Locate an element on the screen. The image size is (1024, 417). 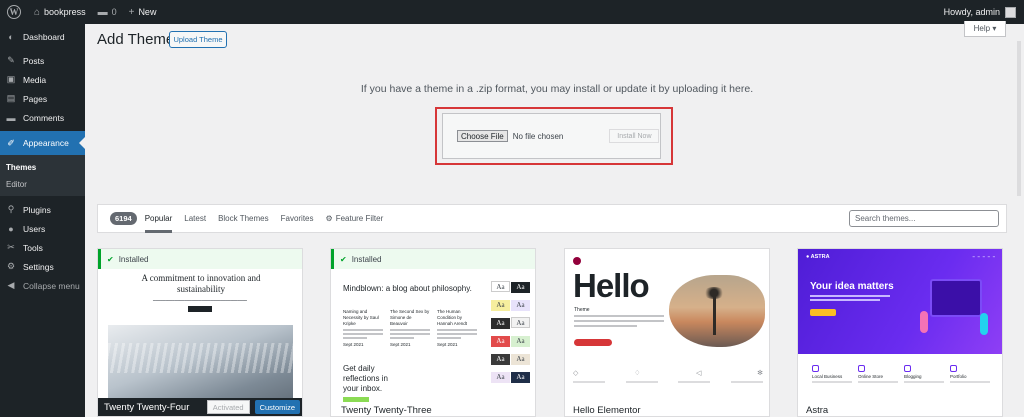
appearance-submenu: Themes Editor is located at coordinates (42, 175).